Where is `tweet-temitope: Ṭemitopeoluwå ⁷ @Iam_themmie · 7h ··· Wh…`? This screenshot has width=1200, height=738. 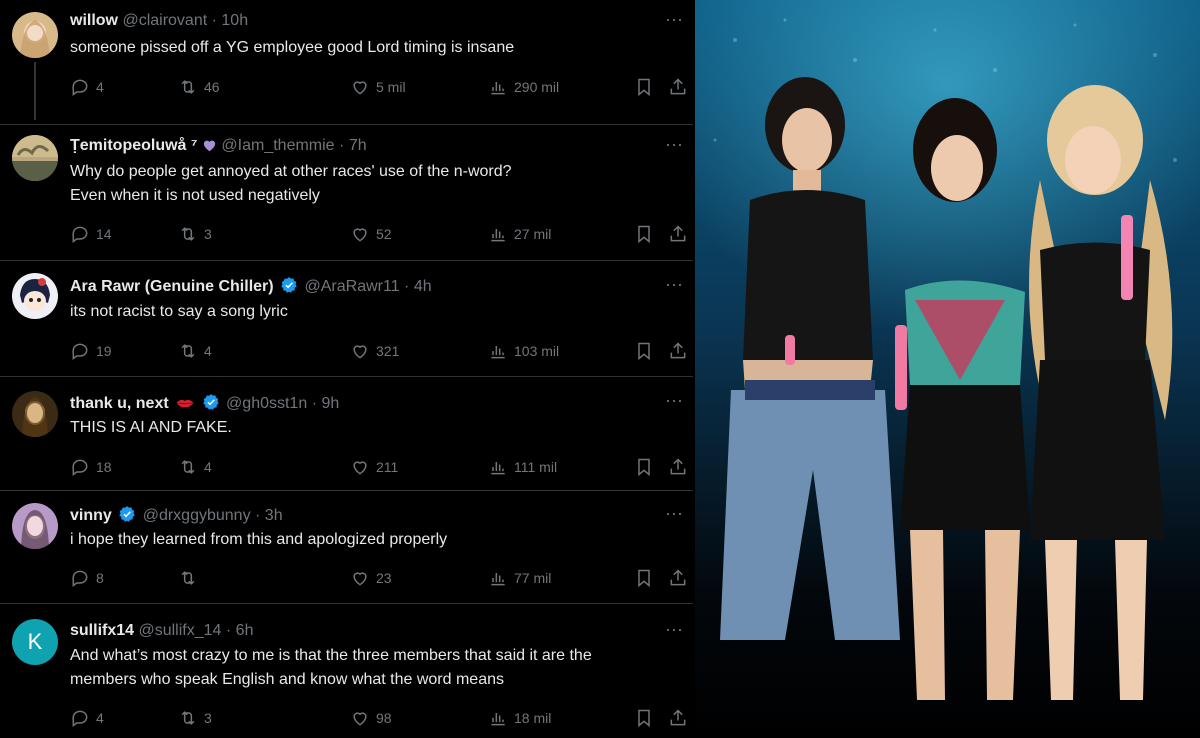 tweet-temitope: Ṭemitopeoluwå ⁷ @Iam_themmie · 7h ··· Wh… is located at coordinates (346, 193).